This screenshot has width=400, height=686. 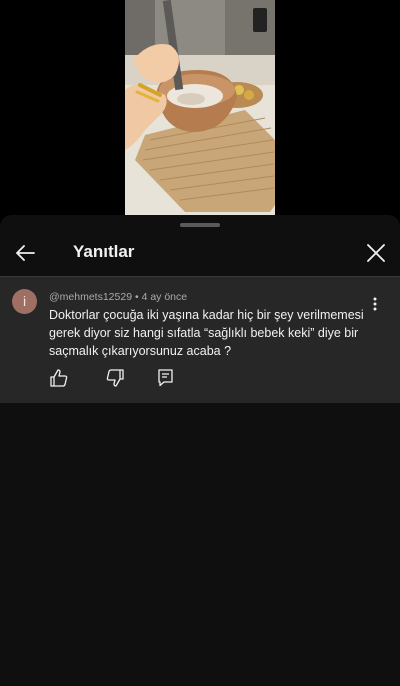 I want to click on close-button, so click(x=376, y=253).